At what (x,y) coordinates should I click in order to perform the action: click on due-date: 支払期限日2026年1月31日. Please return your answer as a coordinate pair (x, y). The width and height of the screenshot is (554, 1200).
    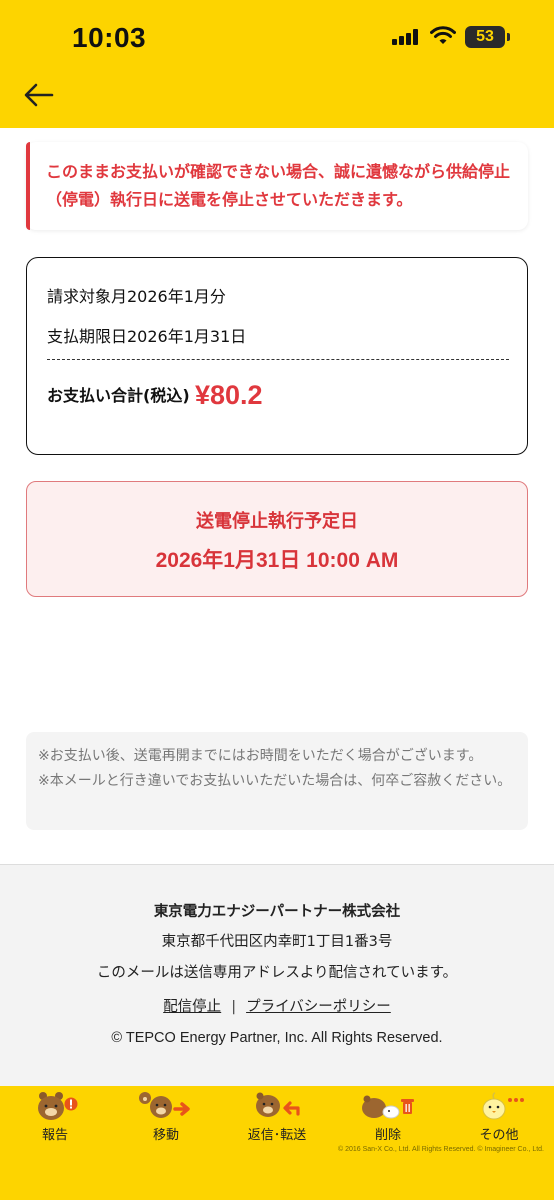
    Looking at the image, I should click on (147, 336).